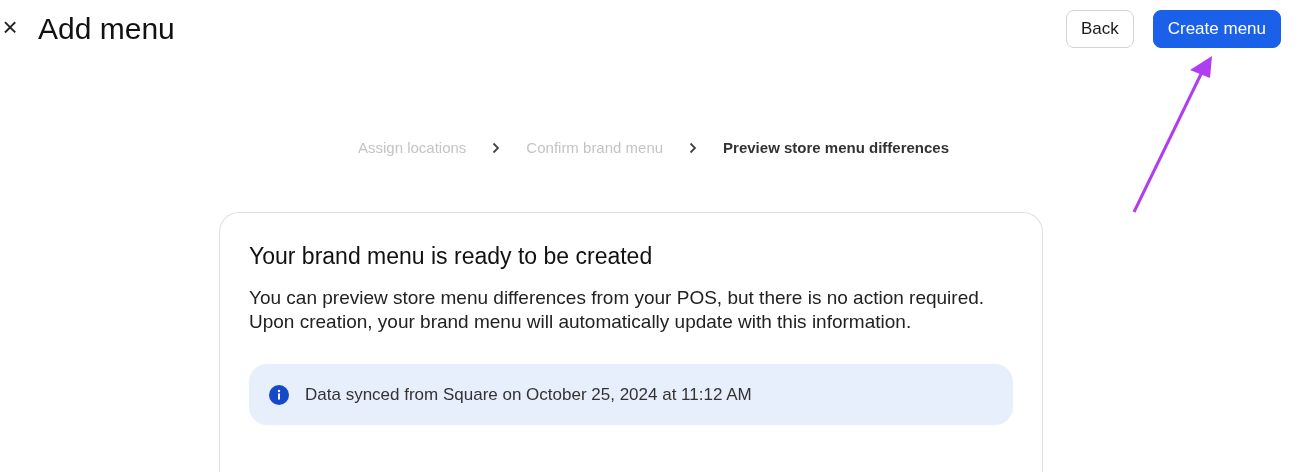 This screenshot has width=1305, height=472. What do you see at coordinates (451, 256) in the screenshot?
I see `card-title: Your brand menu is ready to be created` at bounding box center [451, 256].